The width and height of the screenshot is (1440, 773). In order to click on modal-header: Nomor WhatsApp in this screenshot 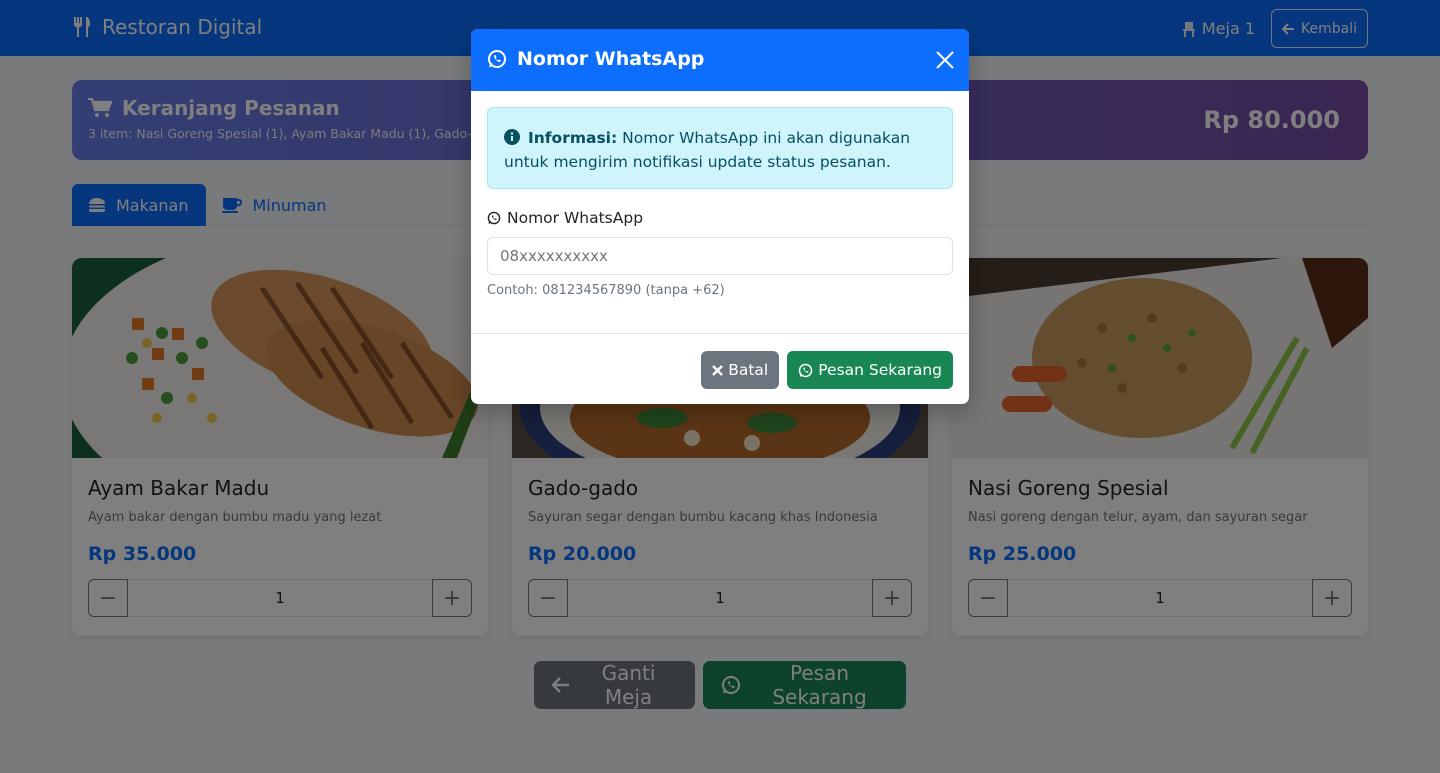, I will do `click(720, 60)`.